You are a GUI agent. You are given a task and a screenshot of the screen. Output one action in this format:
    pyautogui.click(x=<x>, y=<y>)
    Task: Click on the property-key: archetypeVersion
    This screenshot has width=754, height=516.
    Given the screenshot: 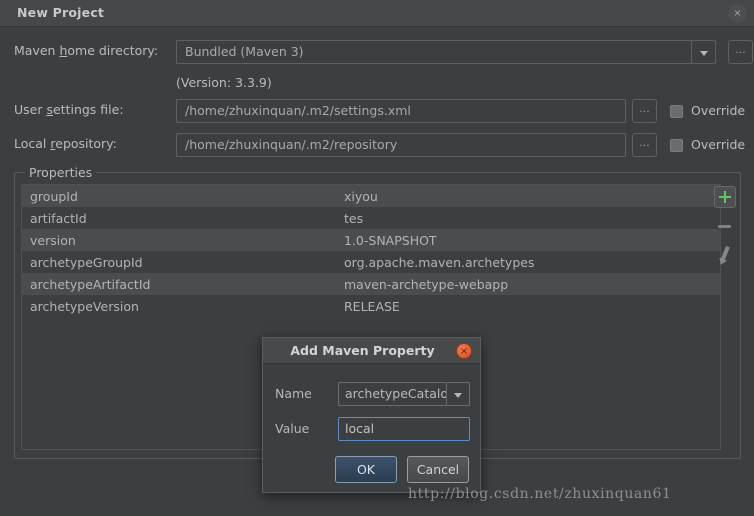 What is the action you would take?
    pyautogui.click(x=84, y=306)
    